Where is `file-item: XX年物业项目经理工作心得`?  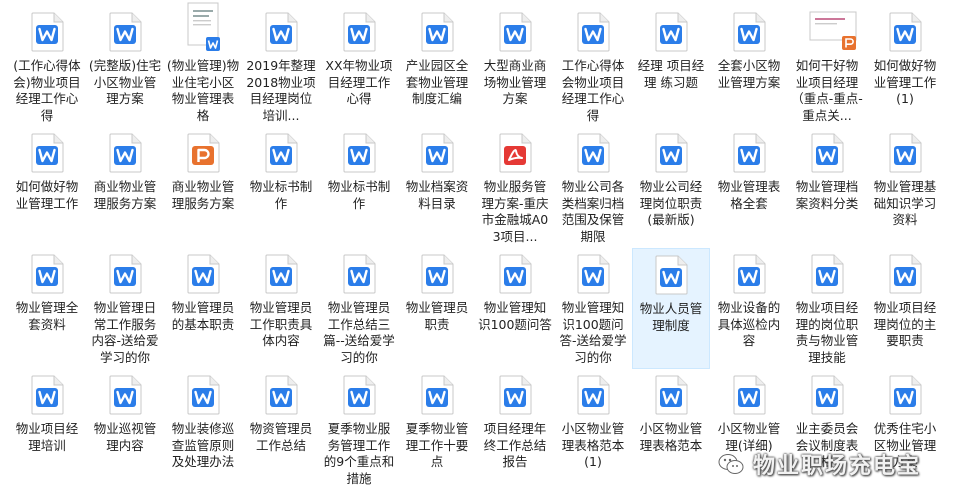 file-item: XX年物业项目经理工作心得 is located at coordinates (359, 66).